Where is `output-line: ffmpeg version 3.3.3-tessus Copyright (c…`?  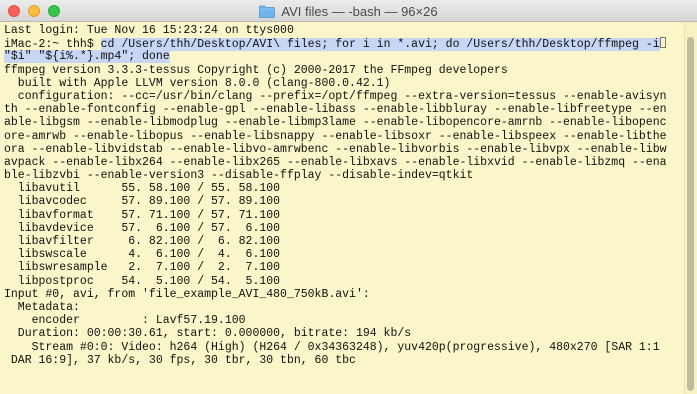 output-line: ffmpeg version 3.3.3-tessus Copyright (c… is located at coordinates (256, 70).